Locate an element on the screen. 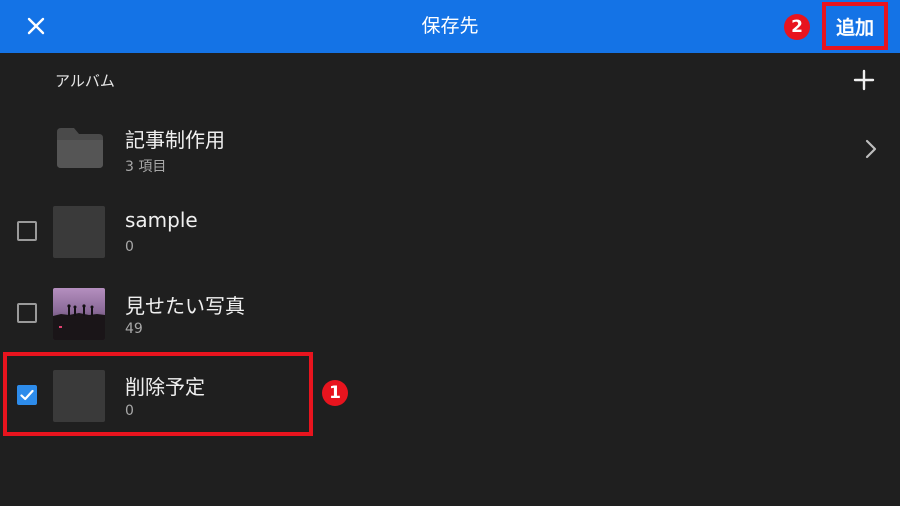 This screenshot has height=506, width=900. photo-thumbnail-image is located at coordinates (79, 314).